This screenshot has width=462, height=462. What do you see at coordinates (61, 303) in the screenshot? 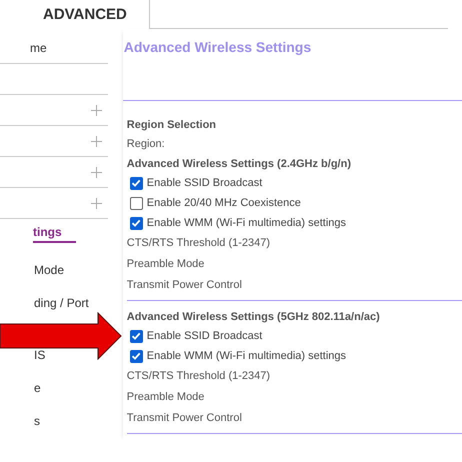
I see `sidebar-item: ding / Port` at bounding box center [61, 303].